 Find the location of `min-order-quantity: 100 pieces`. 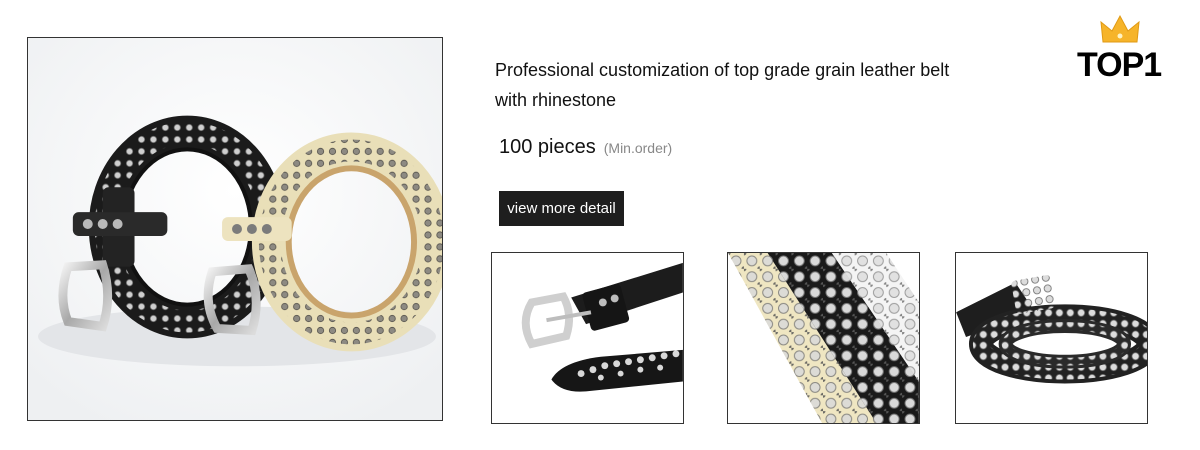

min-order-quantity: 100 pieces is located at coordinates (547, 147).